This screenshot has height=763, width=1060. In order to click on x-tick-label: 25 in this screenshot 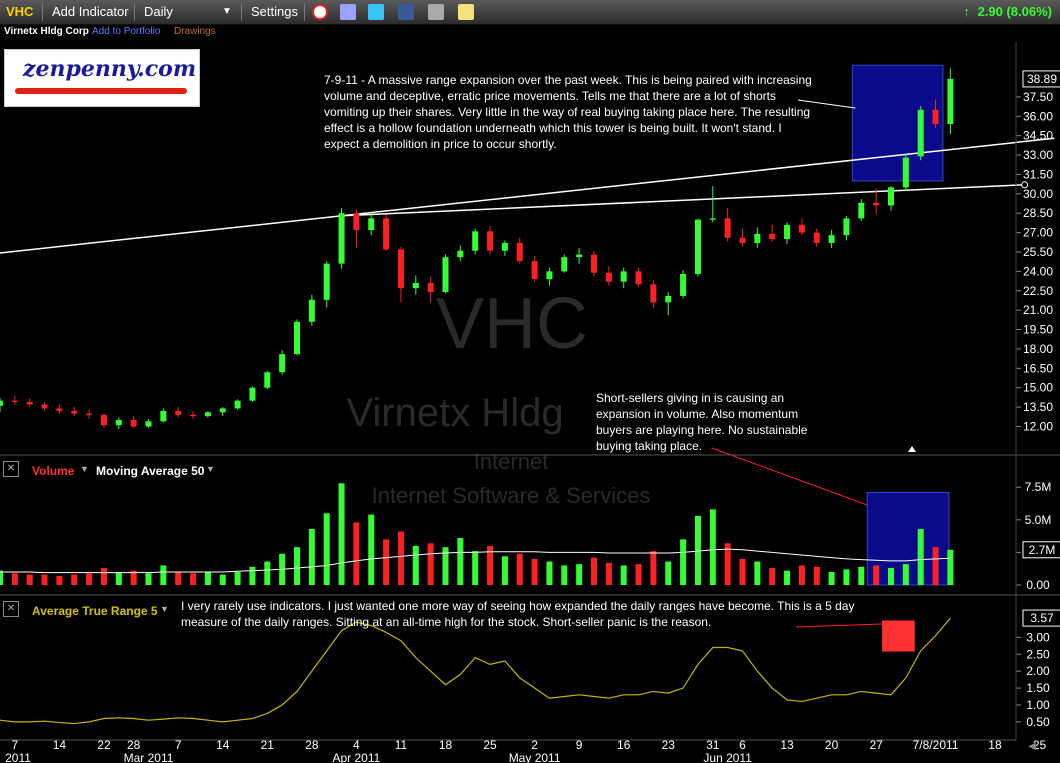, I will do `click(1040, 745)`.